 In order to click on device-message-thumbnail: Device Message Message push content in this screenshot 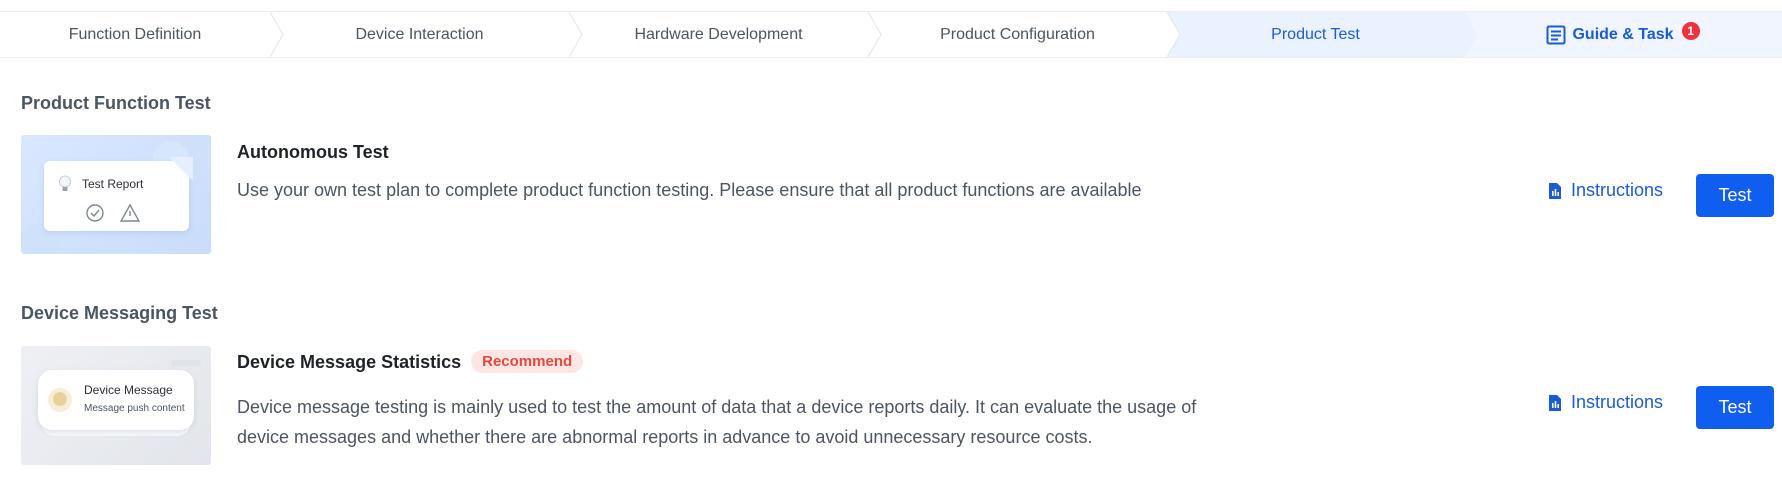, I will do `click(116, 405)`.